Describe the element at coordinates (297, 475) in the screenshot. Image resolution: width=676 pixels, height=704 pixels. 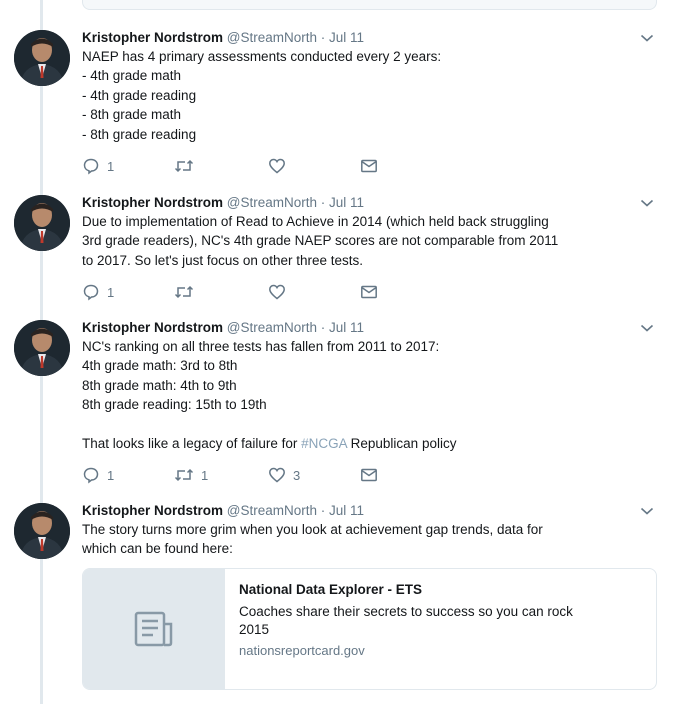
I see `like-count: 3` at that location.